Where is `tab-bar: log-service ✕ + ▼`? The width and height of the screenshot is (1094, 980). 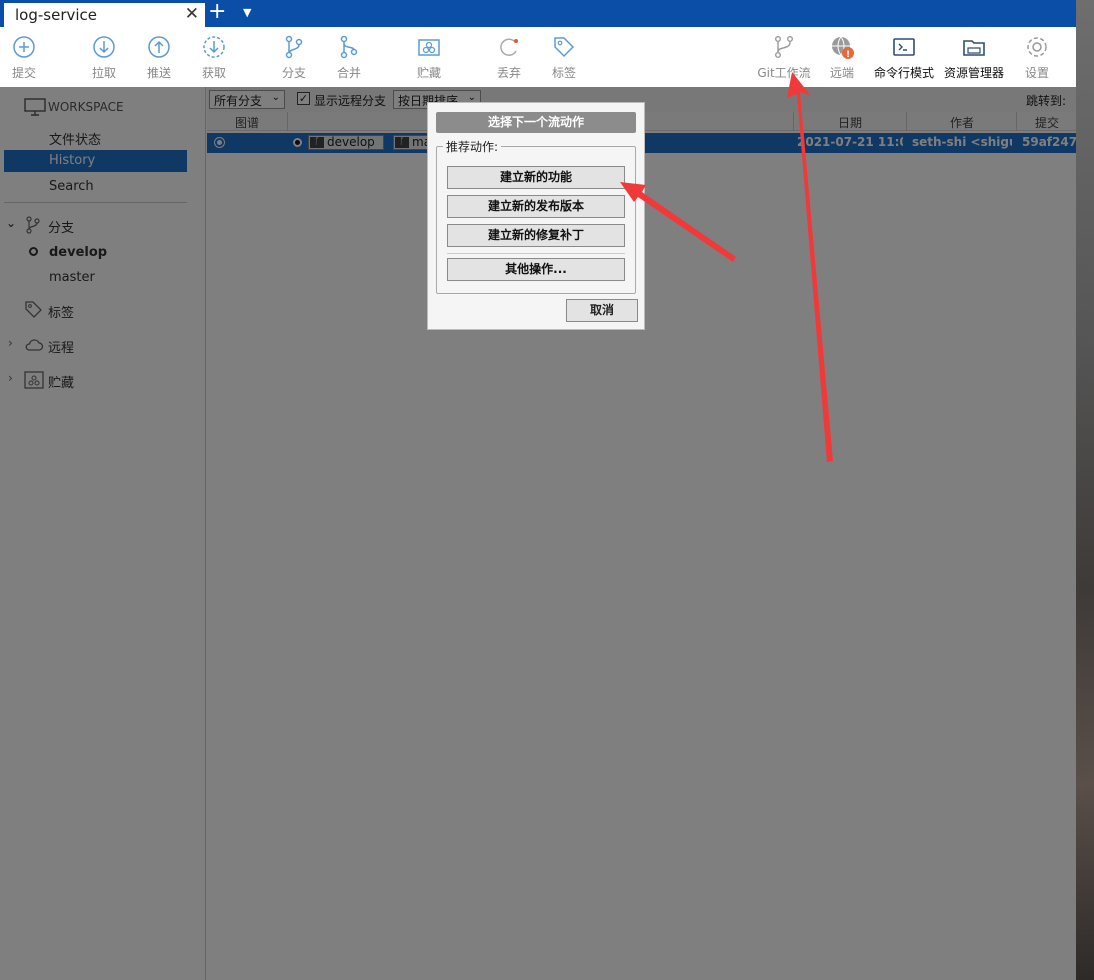
tab-bar: log-service ✕ + ▼ is located at coordinates (538, 13).